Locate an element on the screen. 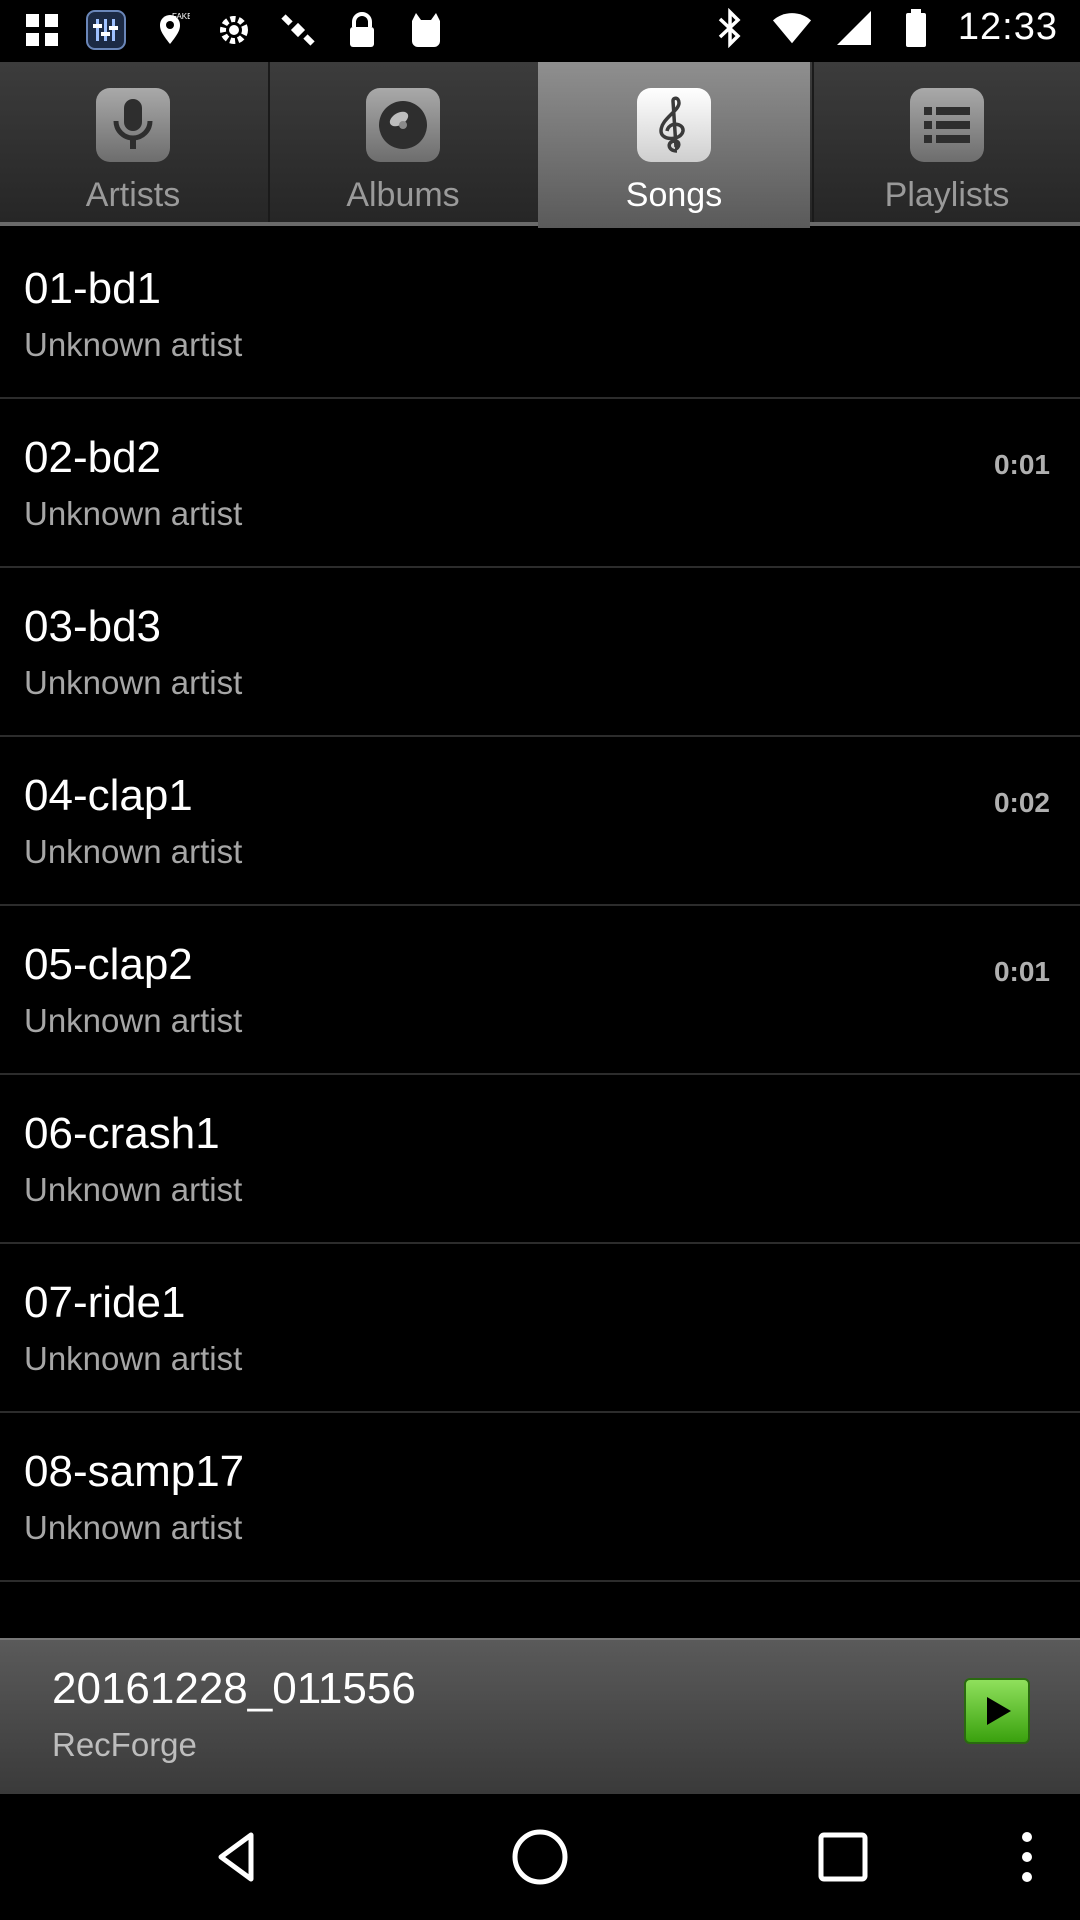 The image size is (1080, 1920). settings-gear-icon is located at coordinates (234, 30).